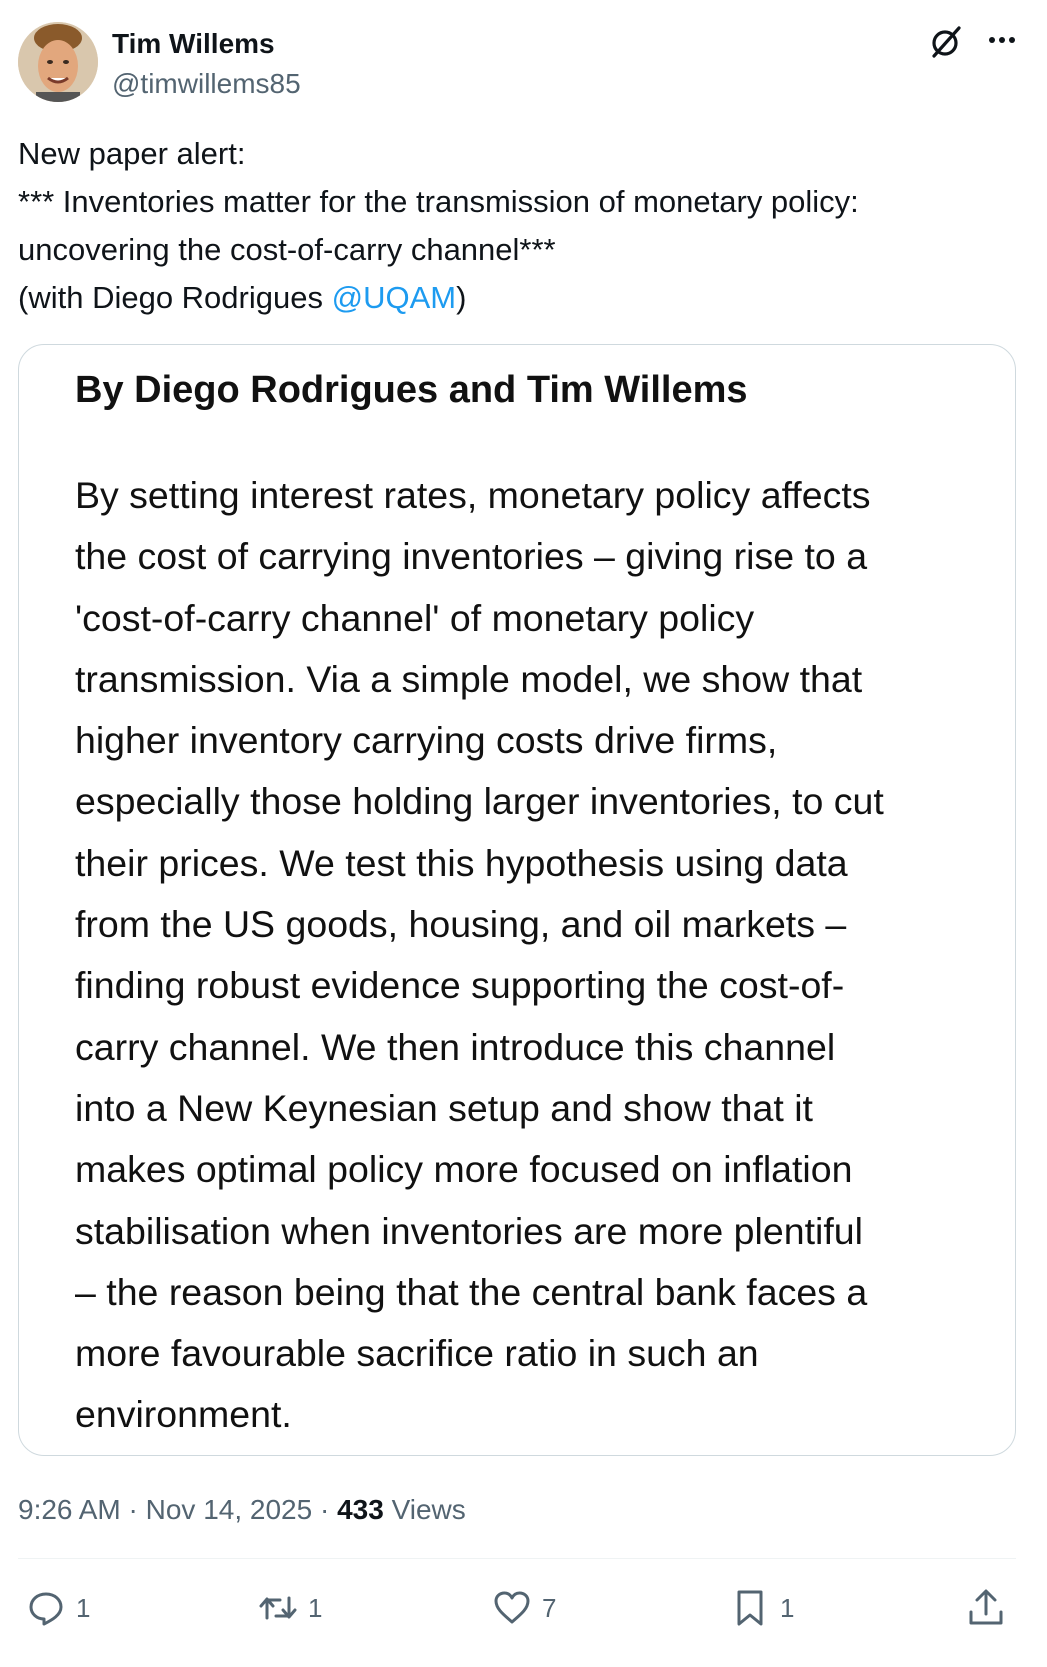  I want to click on tweet-line-suffix: ), so click(461, 297).